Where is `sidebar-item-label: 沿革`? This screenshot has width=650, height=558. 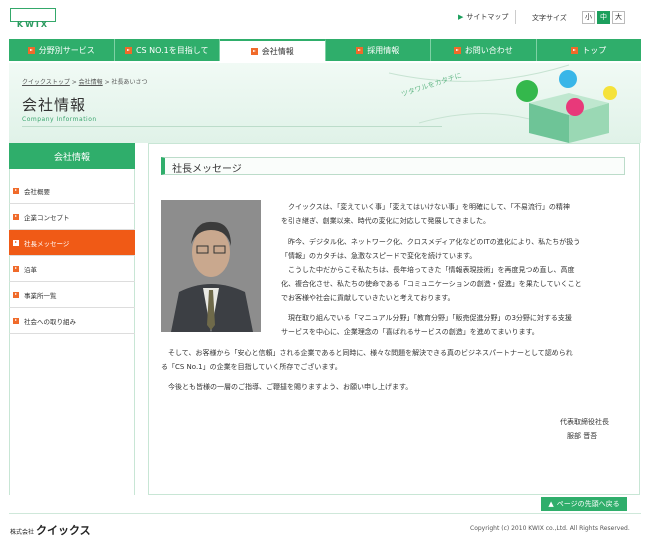 sidebar-item-label: 沿革 is located at coordinates (30, 269).